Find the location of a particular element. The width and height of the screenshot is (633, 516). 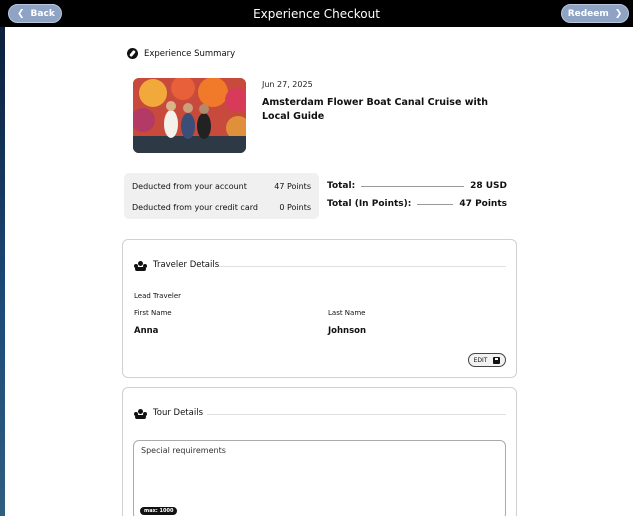

card-value: 0 Points is located at coordinates (295, 207).